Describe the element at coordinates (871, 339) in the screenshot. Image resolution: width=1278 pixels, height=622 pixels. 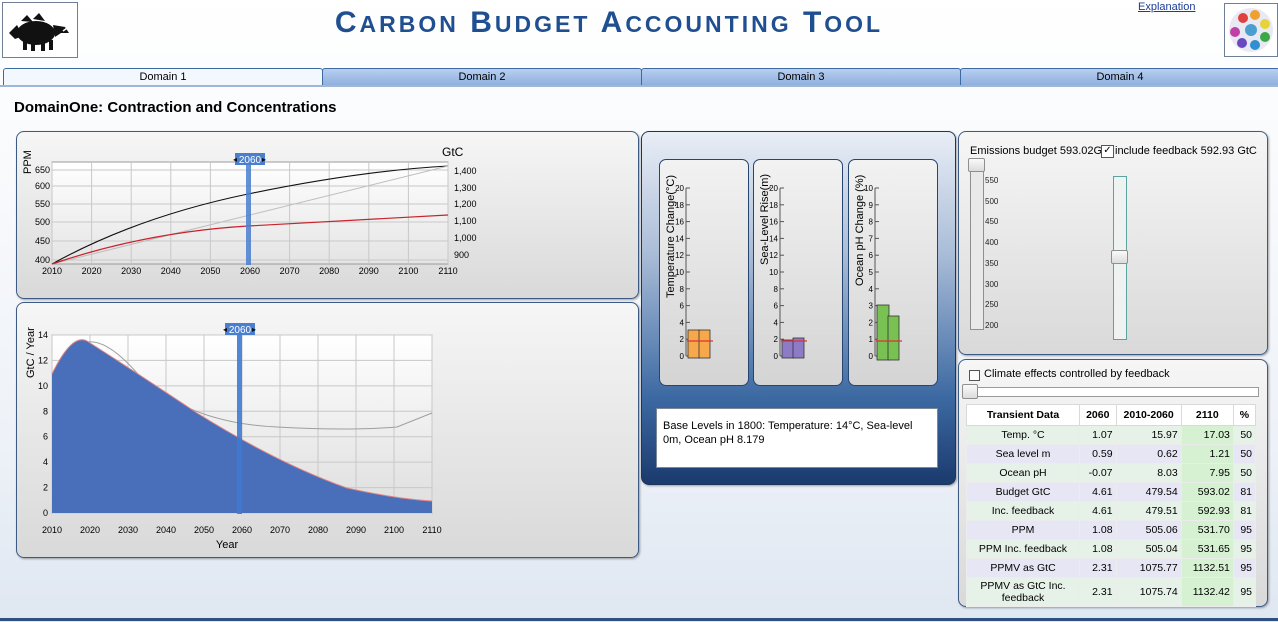
I see `gauge-tick-label: 1` at that location.